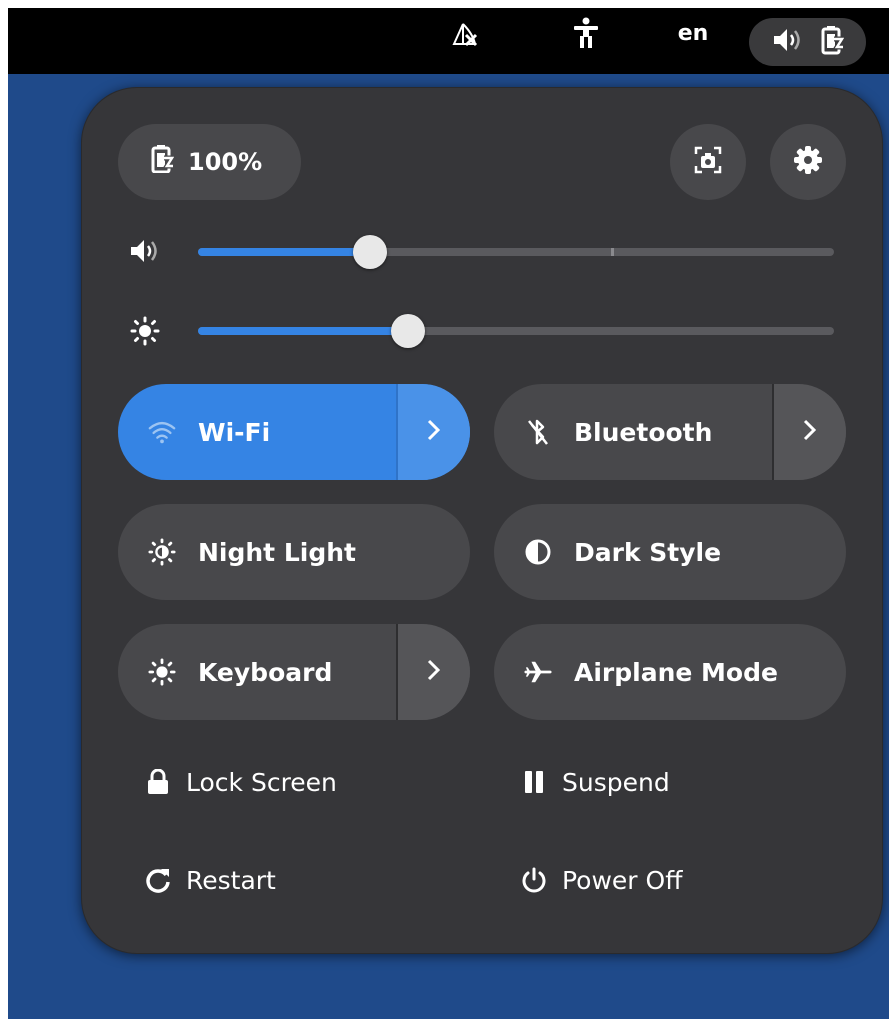  Describe the element at coordinates (163, 162) in the screenshot. I see `battery-charging-icon` at that location.